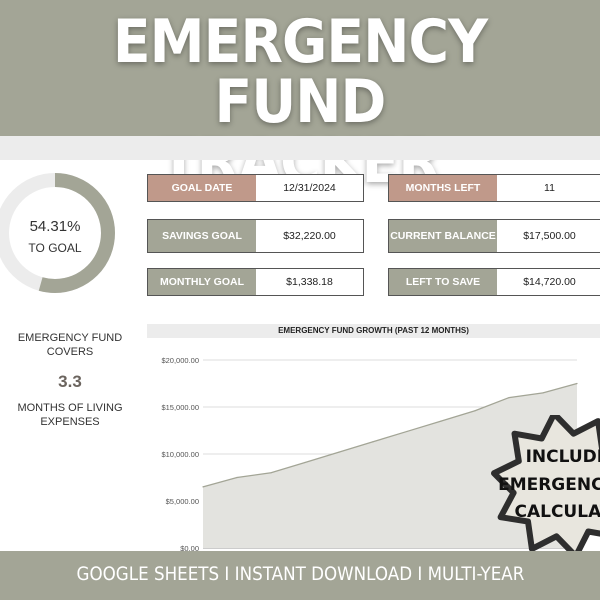 The height and width of the screenshot is (600, 600). I want to click on goal-date-value: 12/31/2024, so click(309, 188).